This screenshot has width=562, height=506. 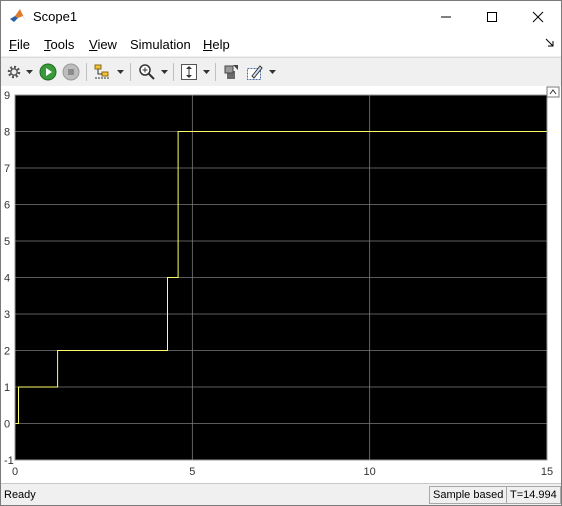 What do you see at coordinates (7, 242) in the screenshot?
I see `y-tick-label: 5` at bounding box center [7, 242].